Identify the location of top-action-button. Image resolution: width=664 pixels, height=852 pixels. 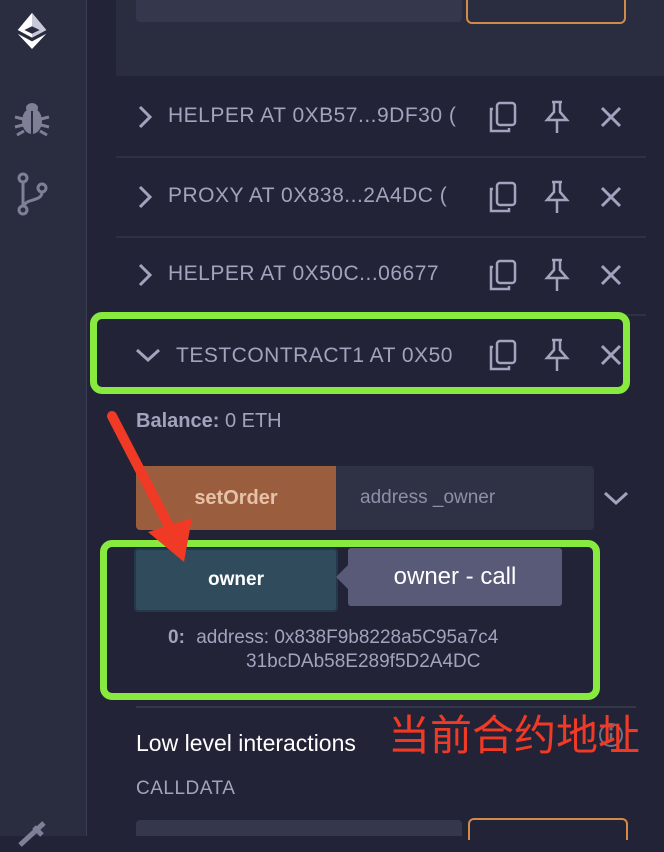
(546, 12).